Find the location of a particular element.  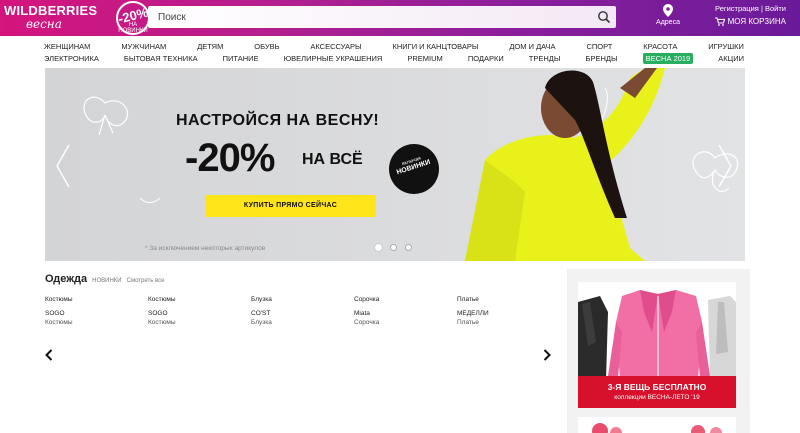

nav-item-highlight: ВЕСНА 2019 is located at coordinates (668, 58).